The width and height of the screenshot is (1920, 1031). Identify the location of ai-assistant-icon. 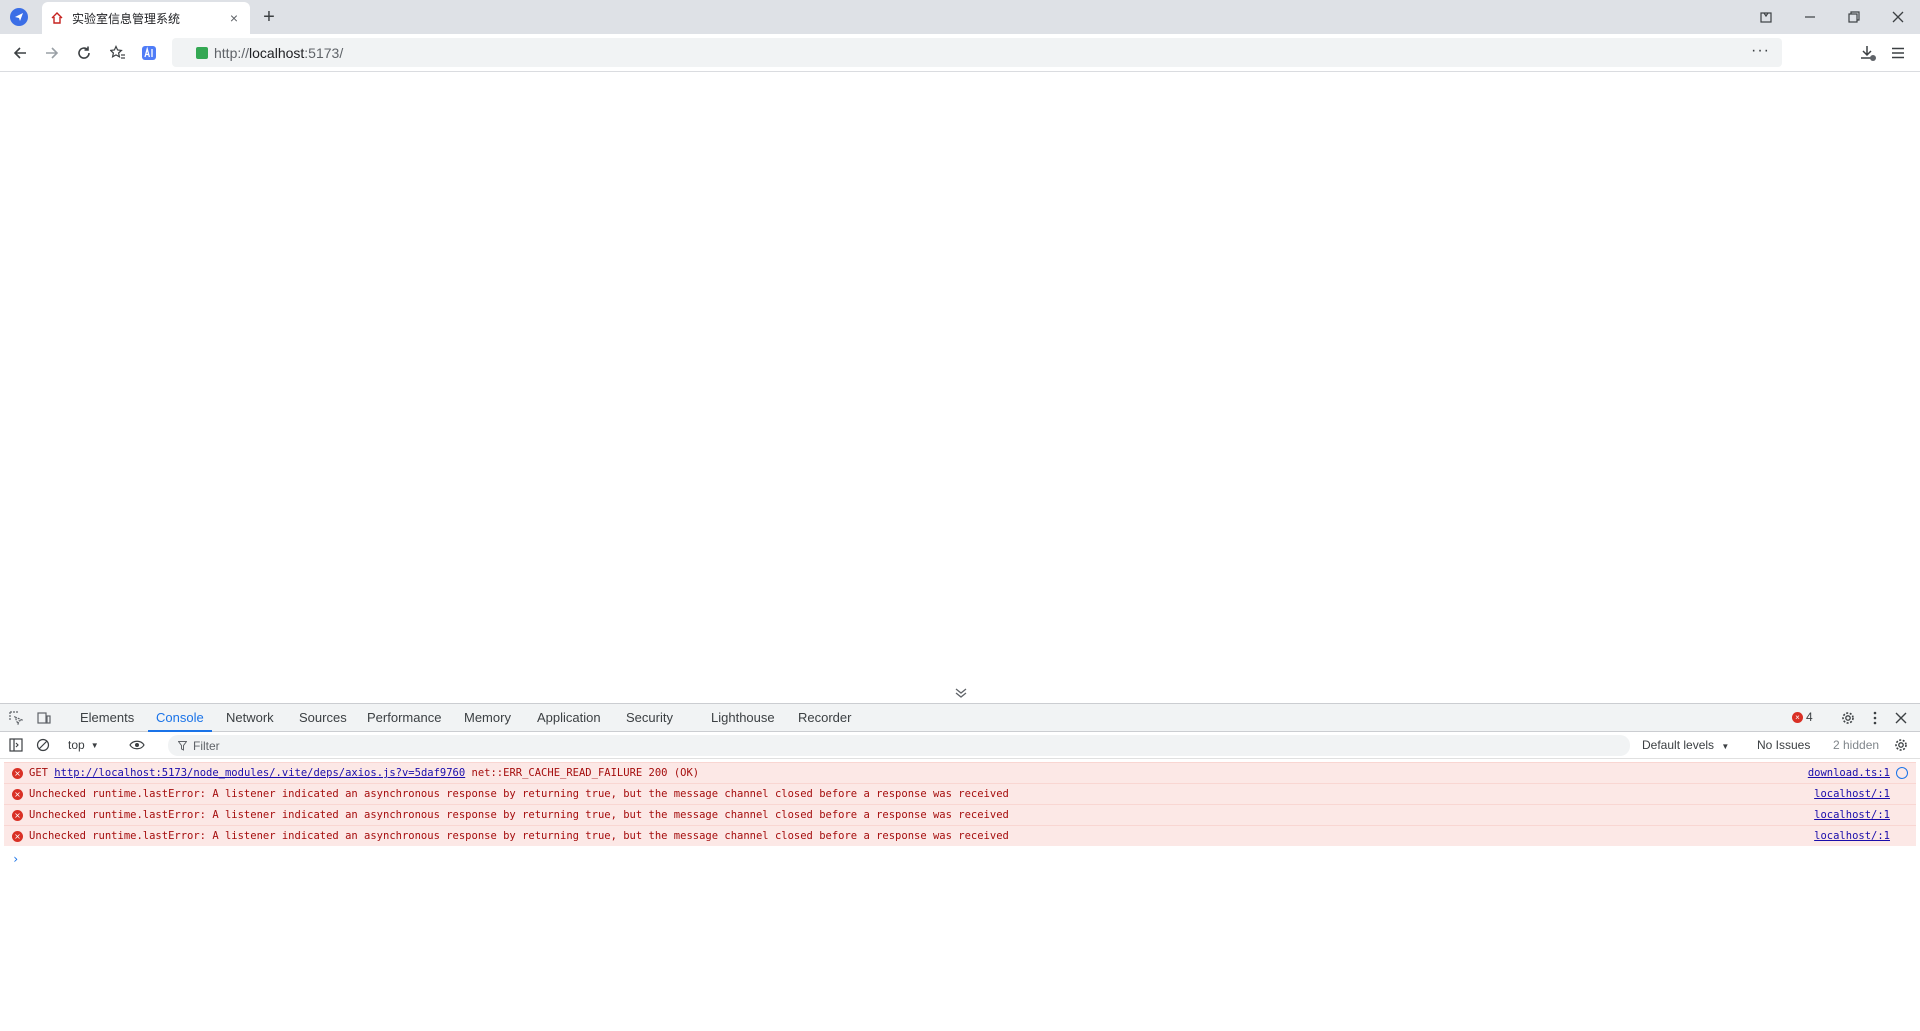
(149, 53).